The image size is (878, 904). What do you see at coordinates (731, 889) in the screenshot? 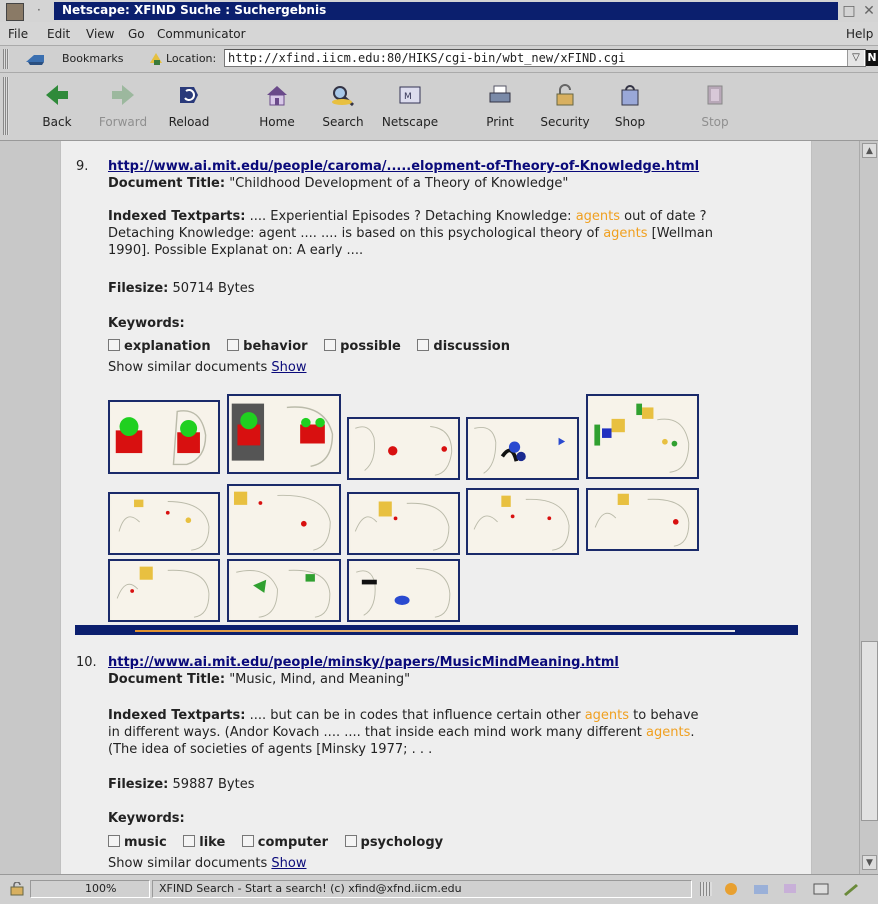
I see `navigator-icon` at bounding box center [731, 889].